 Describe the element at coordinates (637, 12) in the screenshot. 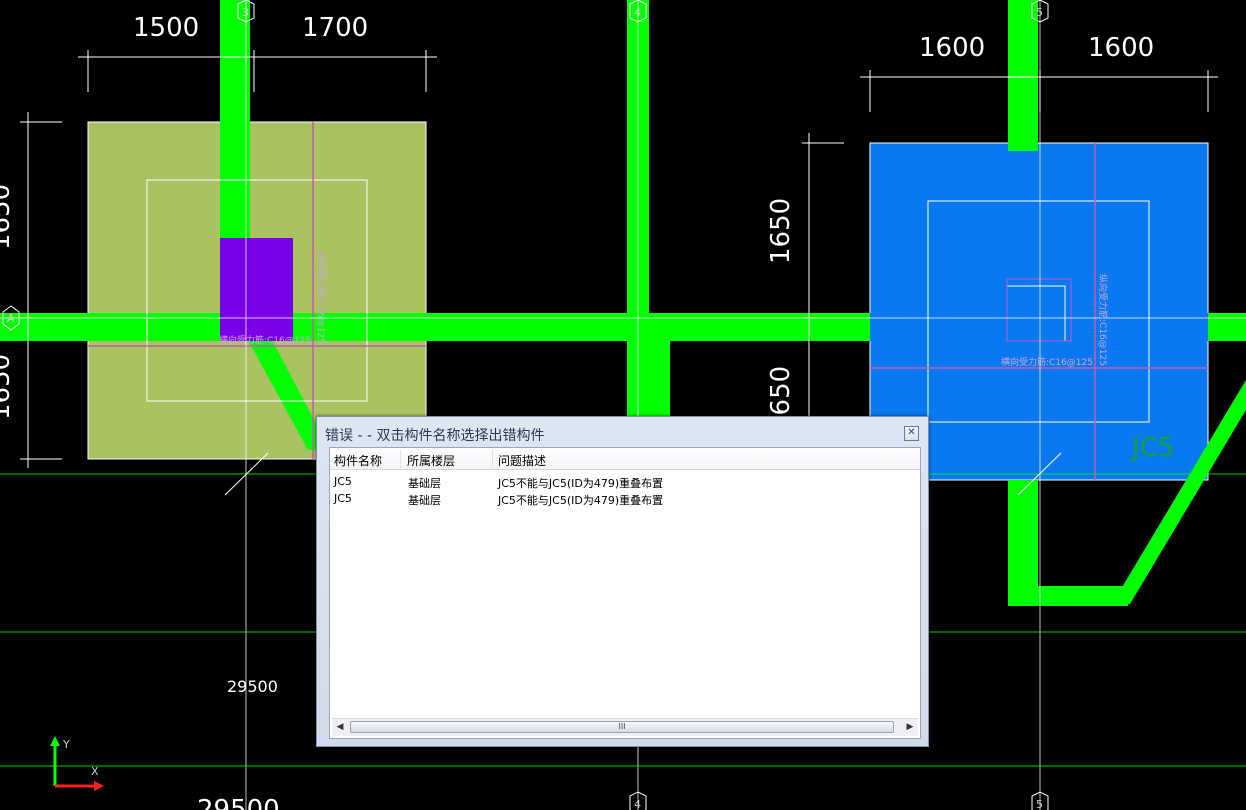

I see `axis-label-4: 4` at that location.